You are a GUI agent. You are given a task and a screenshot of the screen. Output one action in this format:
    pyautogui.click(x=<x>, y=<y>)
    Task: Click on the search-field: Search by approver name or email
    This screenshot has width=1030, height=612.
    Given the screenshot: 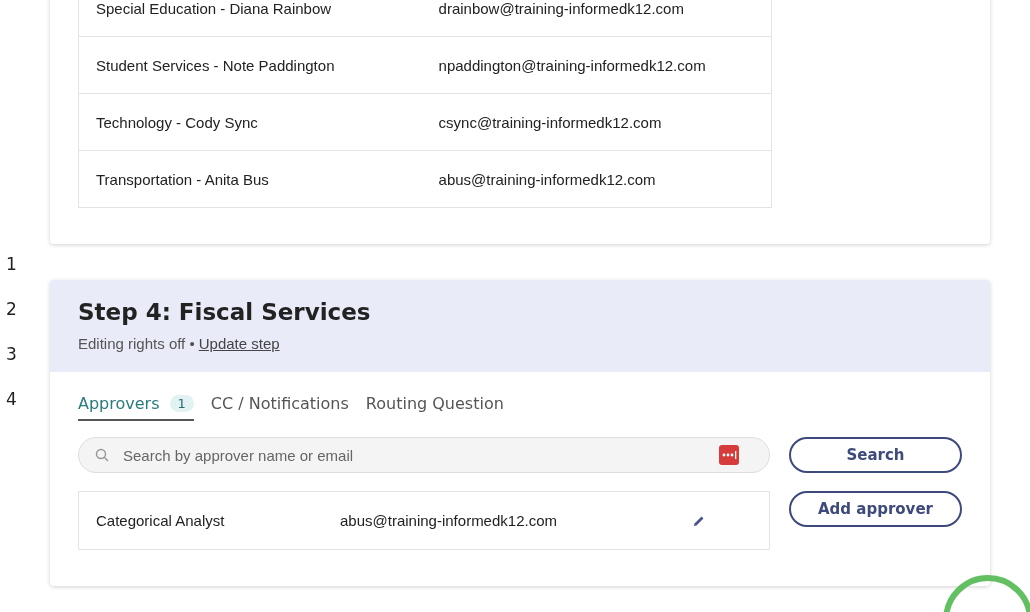 What is the action you would take?
    pyautogui.click(x=424, y=455)
    